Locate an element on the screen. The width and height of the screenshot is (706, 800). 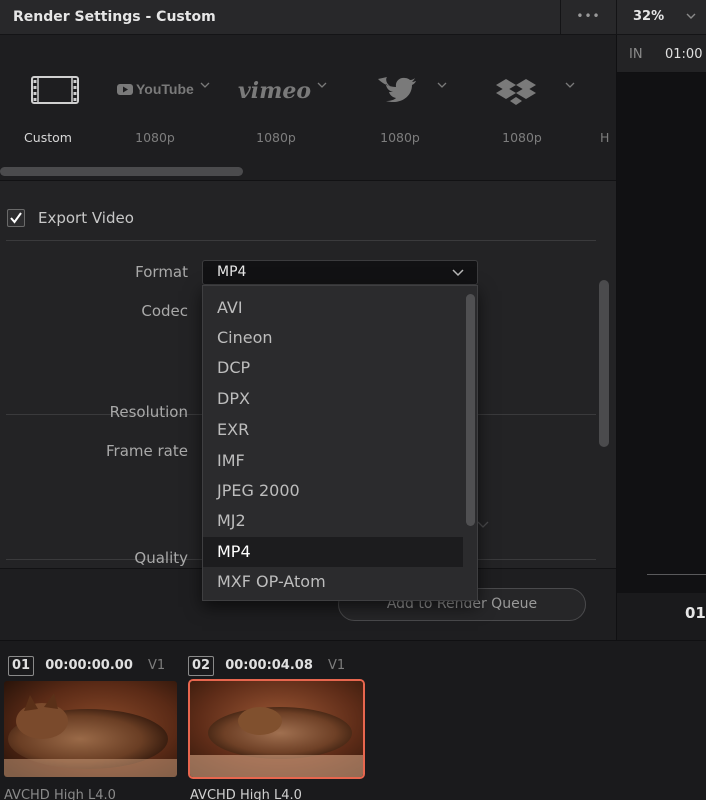
divider is located at coordinates (301, 240).